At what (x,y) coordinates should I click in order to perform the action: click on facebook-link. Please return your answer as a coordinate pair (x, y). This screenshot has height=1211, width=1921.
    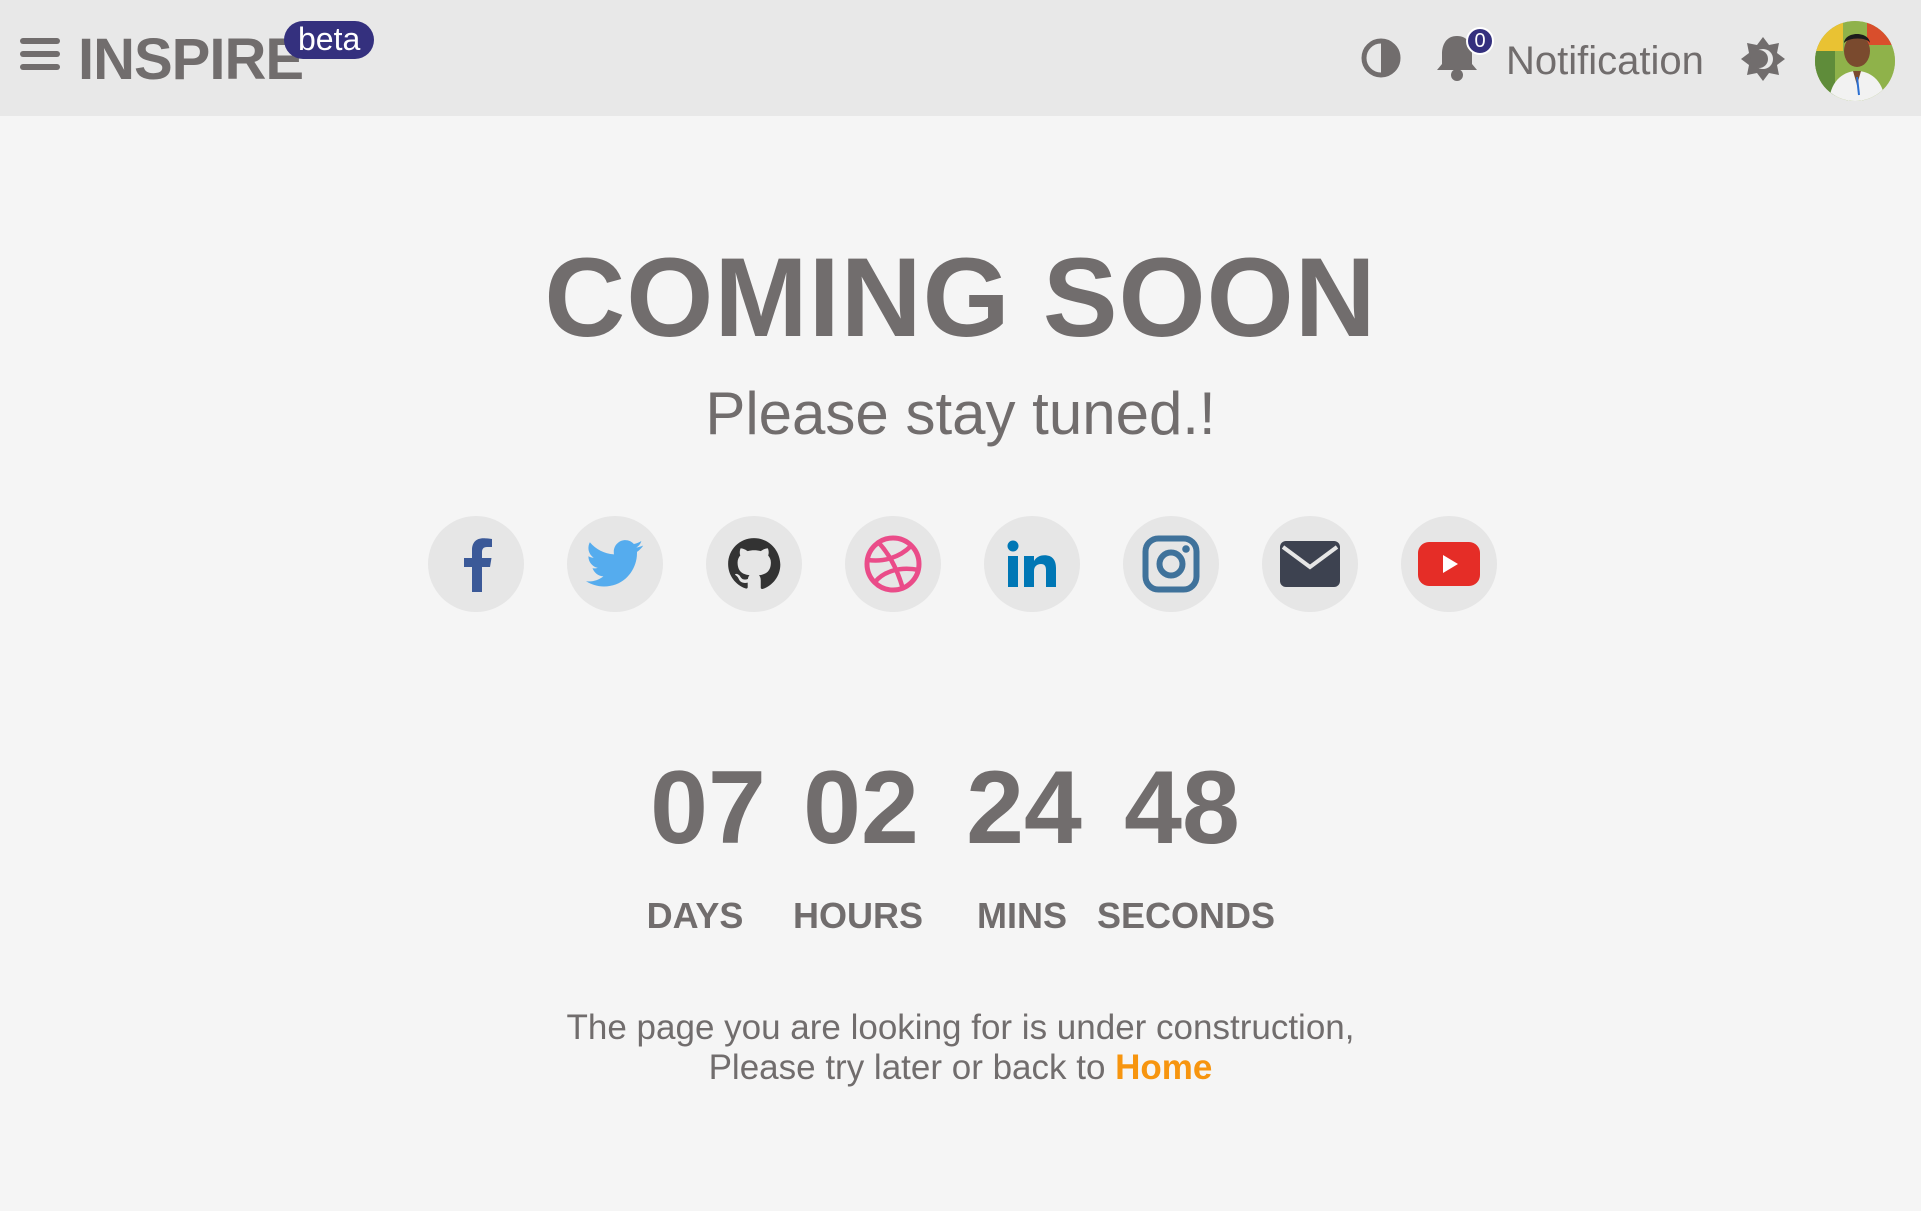
    Looking at the image, I should click on (476, 564).